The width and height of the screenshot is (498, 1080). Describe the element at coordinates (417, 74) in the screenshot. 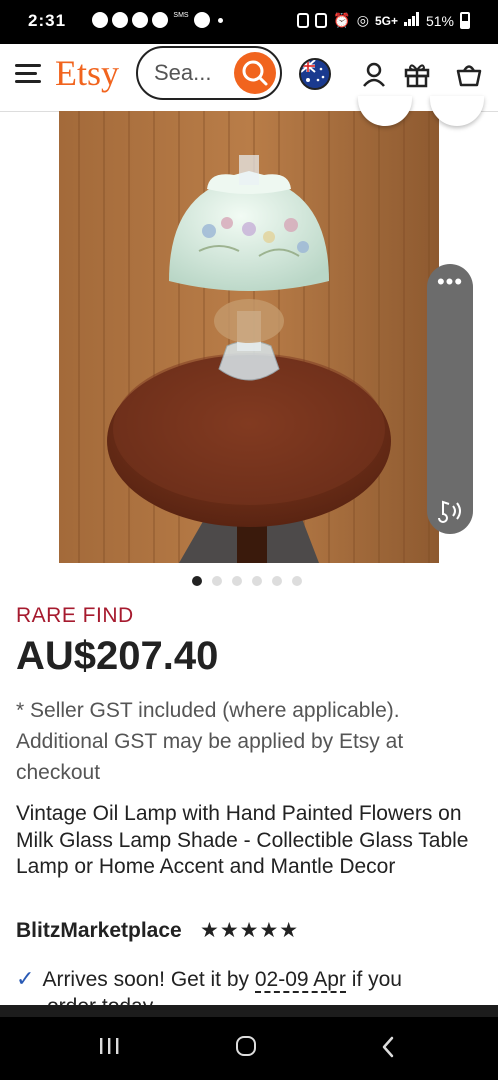

I see `gift-icon` at that location.